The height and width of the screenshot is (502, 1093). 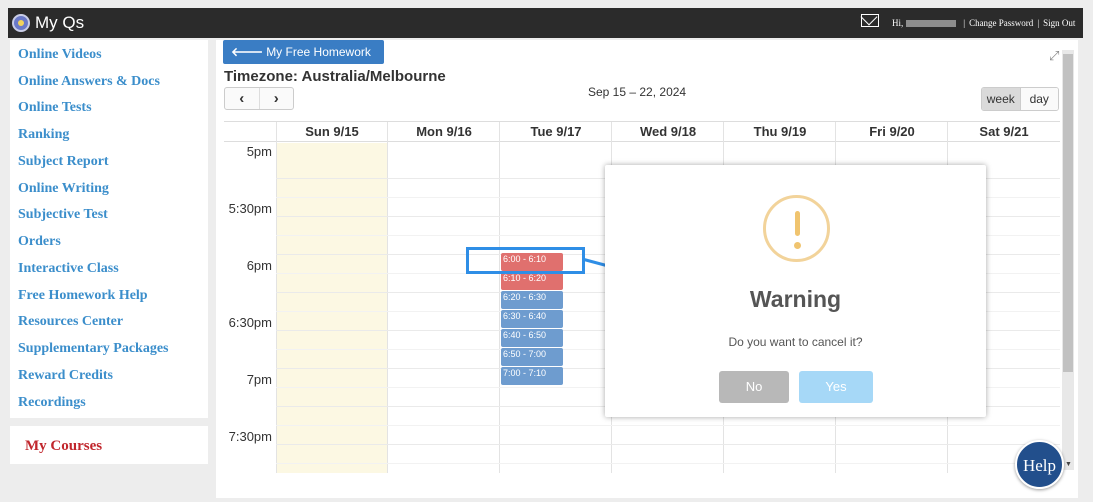 What do you see at coordinates (276, 98) in the screenshot?
I see `next-week-button: ›` at bounding box center [276, 98].